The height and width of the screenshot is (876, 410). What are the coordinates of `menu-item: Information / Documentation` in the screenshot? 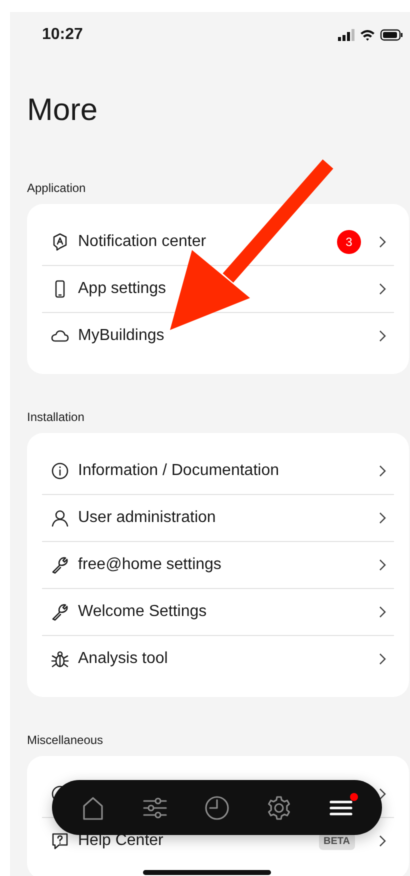 It's located at (218, 470).